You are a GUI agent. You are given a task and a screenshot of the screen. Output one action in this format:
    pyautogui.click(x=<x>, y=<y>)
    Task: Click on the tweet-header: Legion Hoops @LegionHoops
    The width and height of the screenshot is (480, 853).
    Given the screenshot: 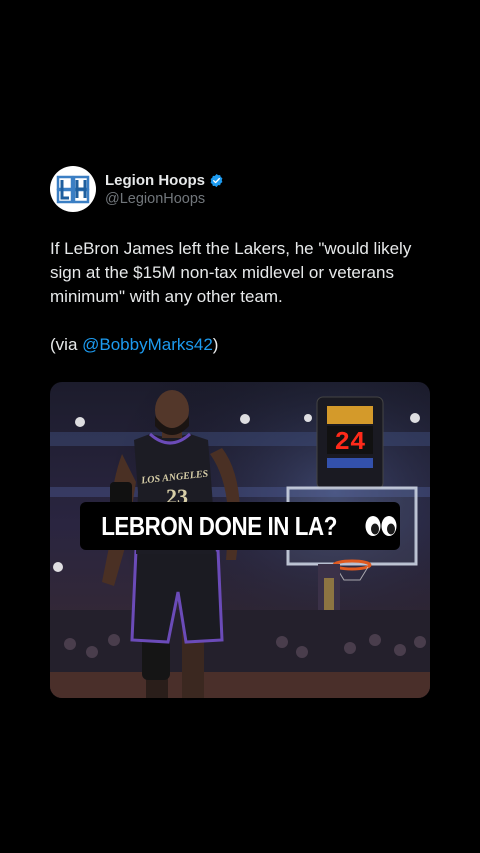 What is the action you would take?
    pyautogui.click(x=240, y=189)
    